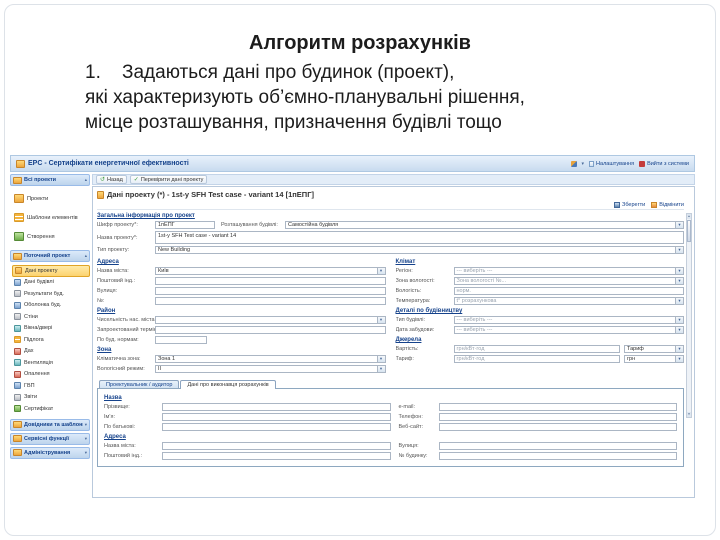 The height and width of the screenshot is (540, 720). What do you see at coordinates (276, 417) in the screenshot?
I see `firstname-input` at bounding box center [276, 417].